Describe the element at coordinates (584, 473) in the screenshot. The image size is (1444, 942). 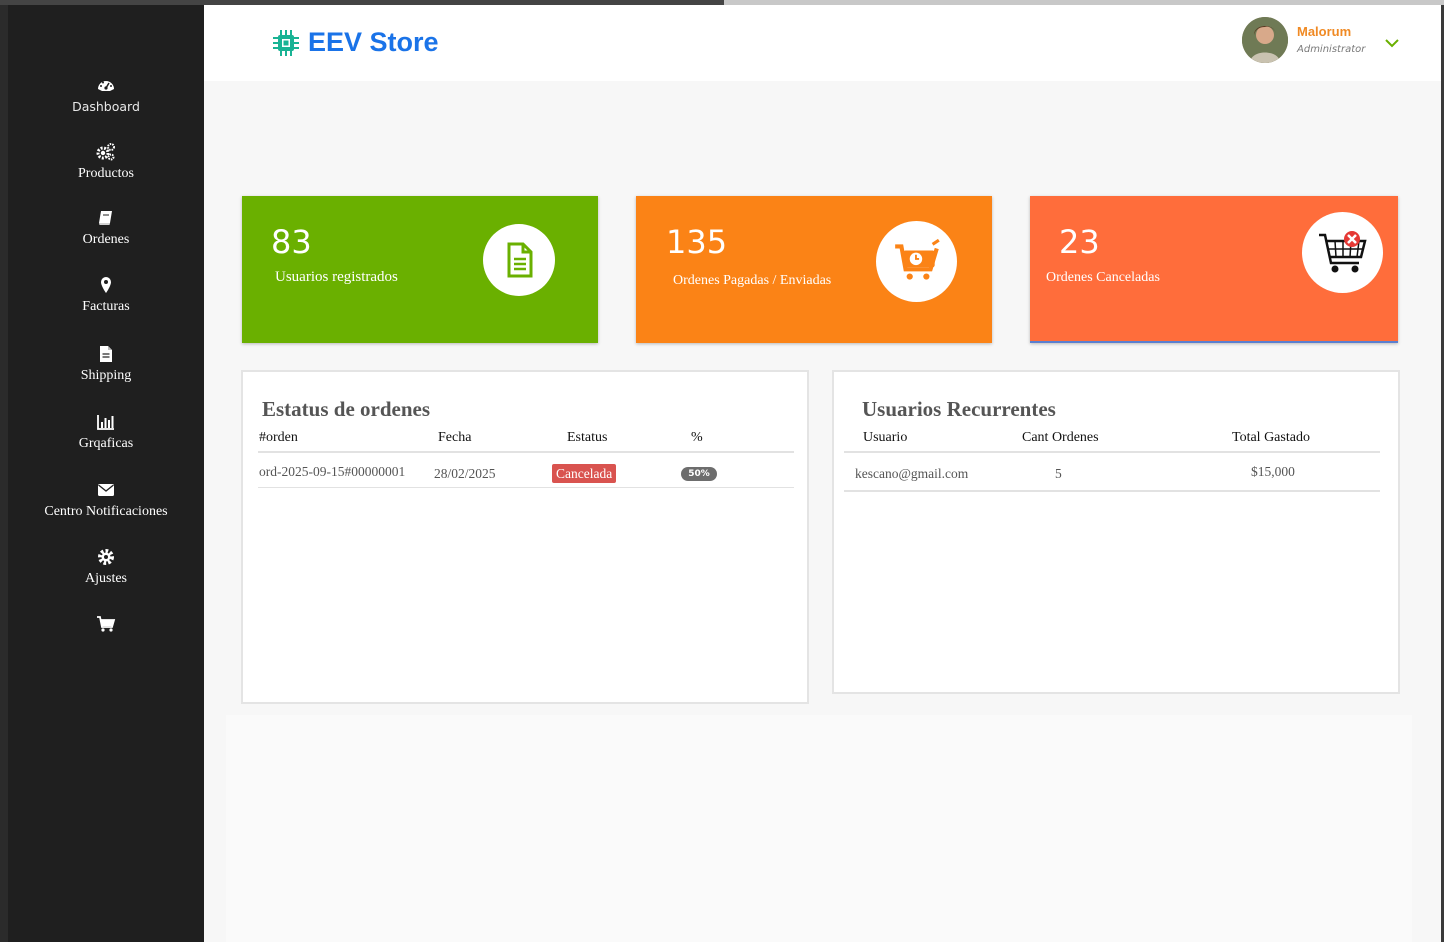
I see `status-badge: Cancelada` at that location.